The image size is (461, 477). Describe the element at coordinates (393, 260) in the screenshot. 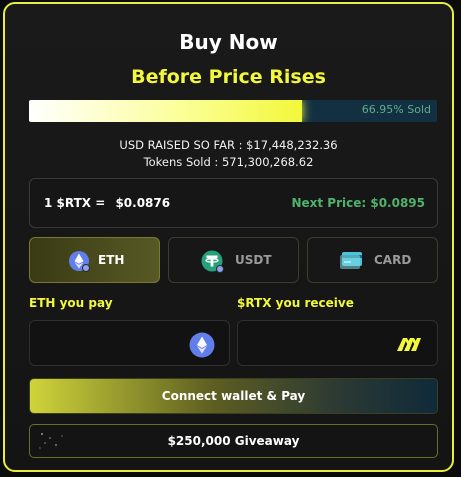

I see `tab-card-label: CARD` at that location.